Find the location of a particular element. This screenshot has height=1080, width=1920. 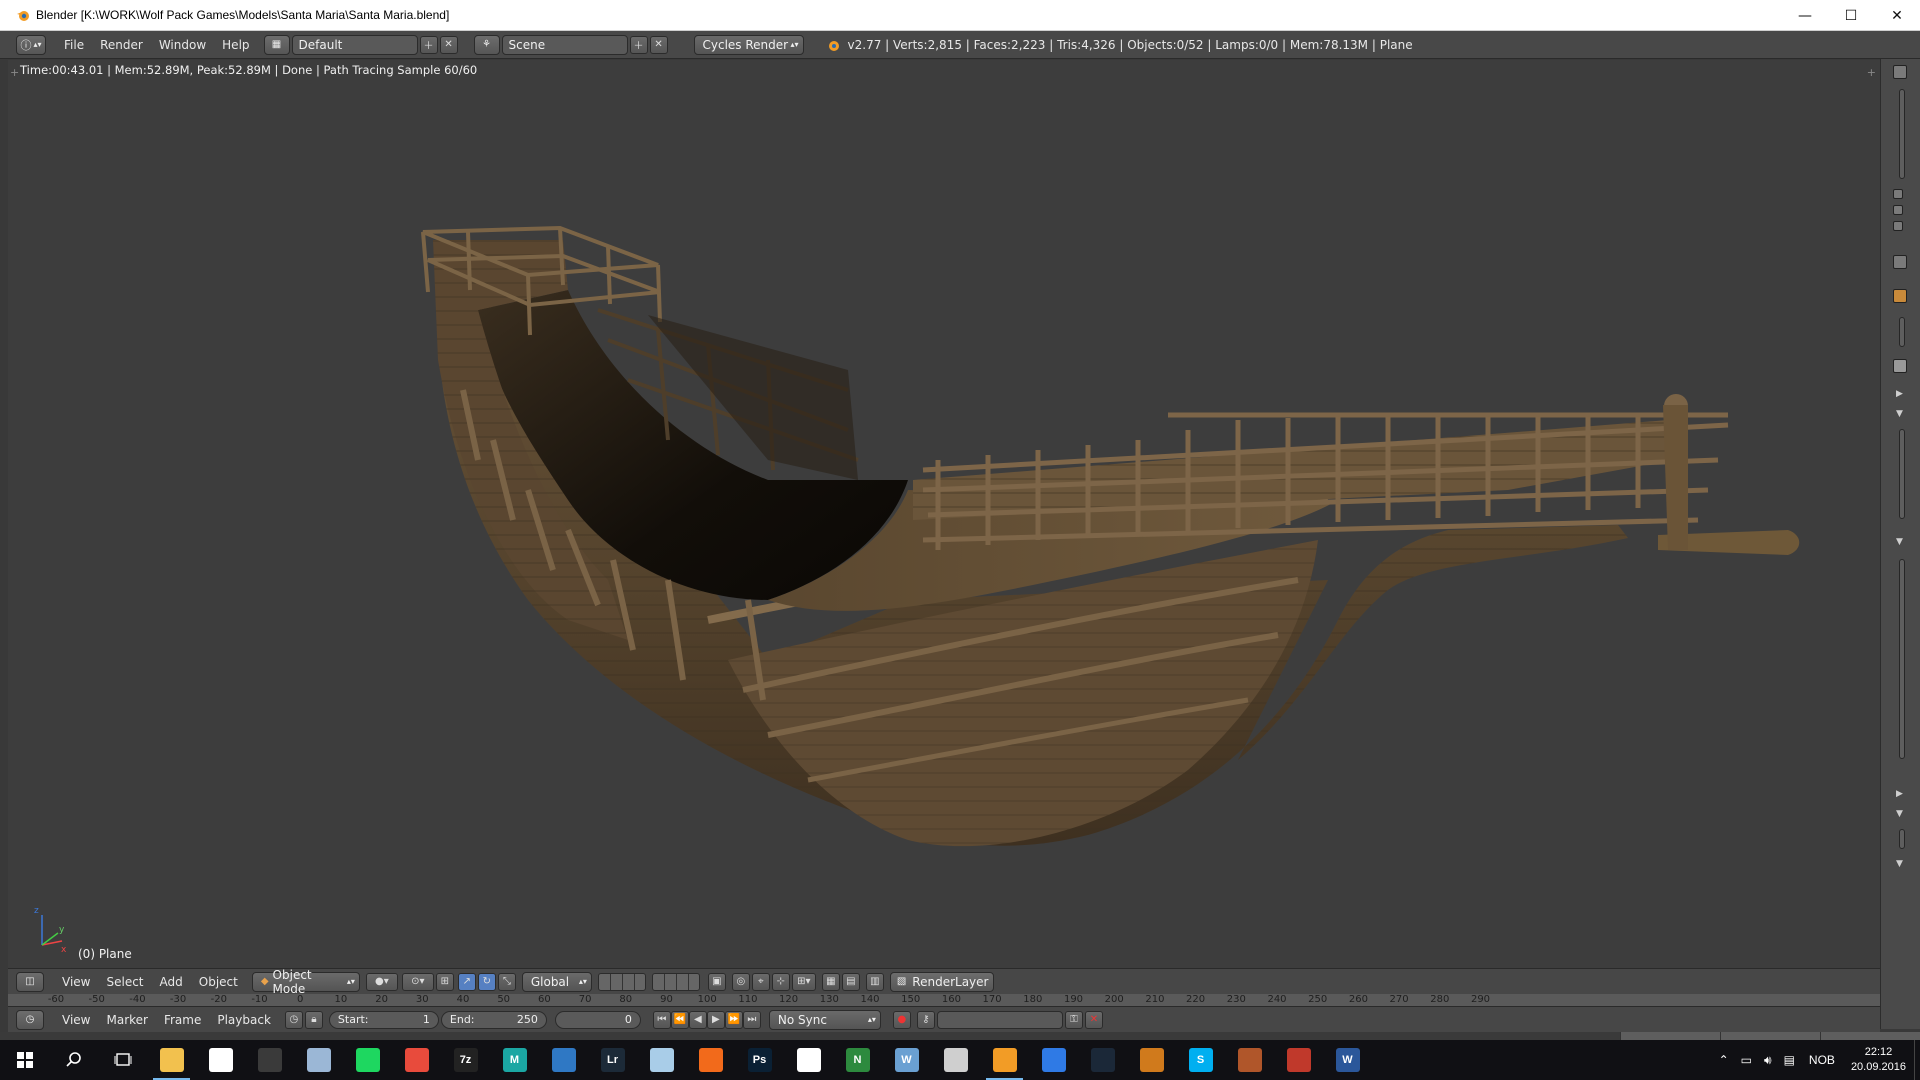

taskbar-app-eye-app is located at coordinates (808, 1060).